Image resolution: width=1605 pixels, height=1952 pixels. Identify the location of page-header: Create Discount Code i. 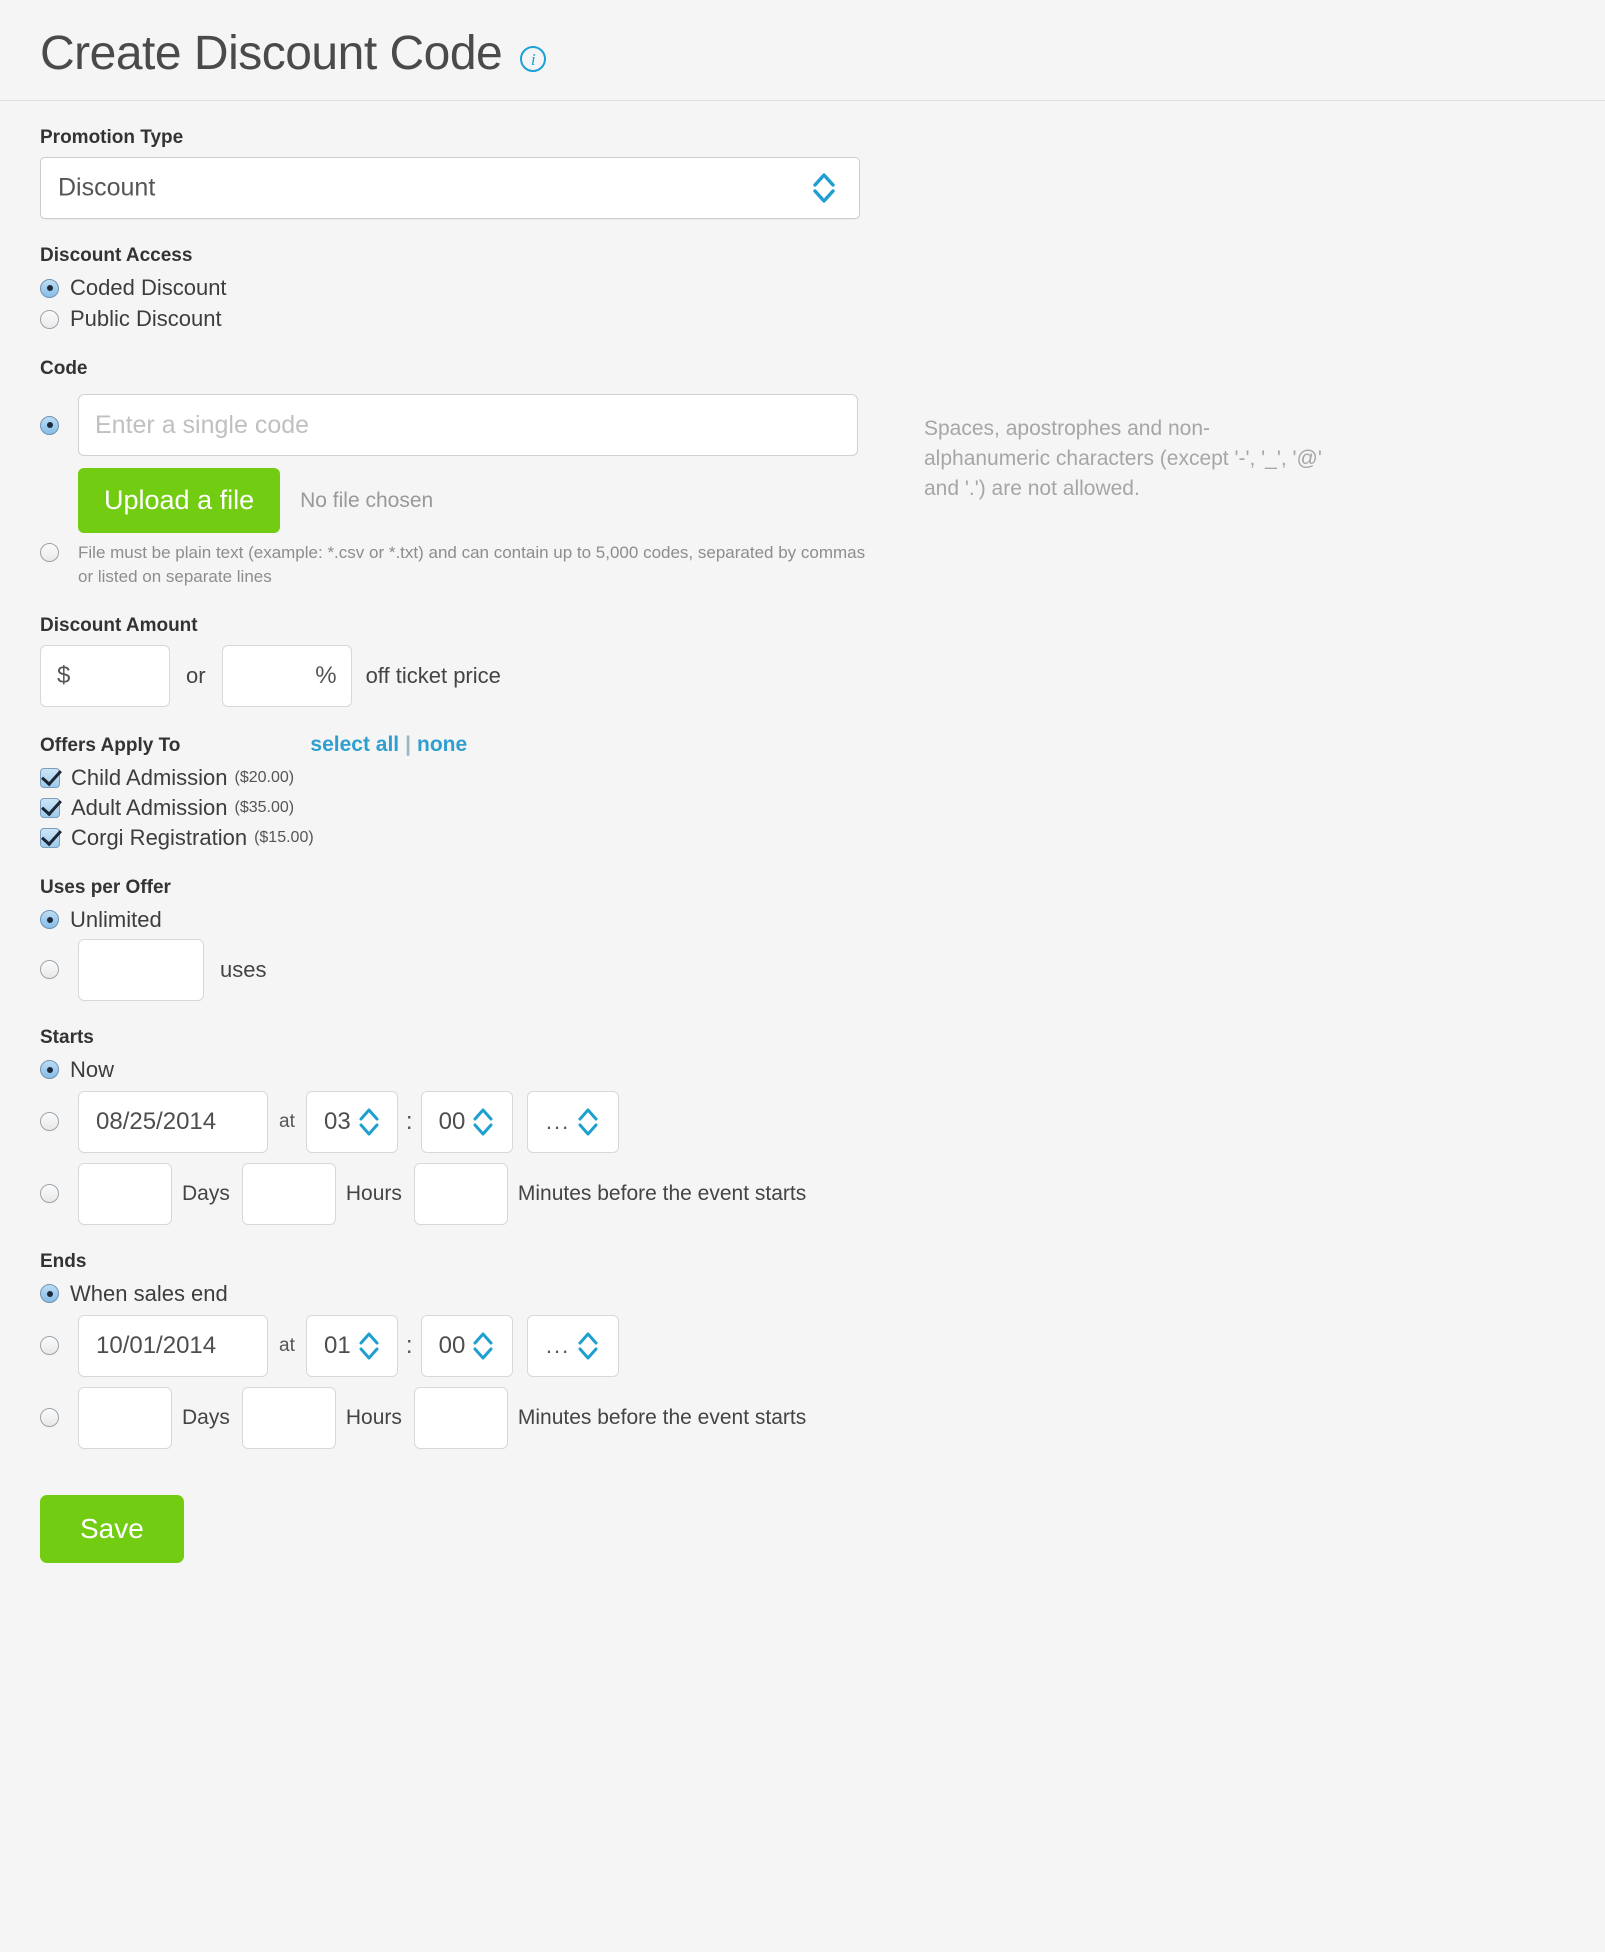
(802, 50).